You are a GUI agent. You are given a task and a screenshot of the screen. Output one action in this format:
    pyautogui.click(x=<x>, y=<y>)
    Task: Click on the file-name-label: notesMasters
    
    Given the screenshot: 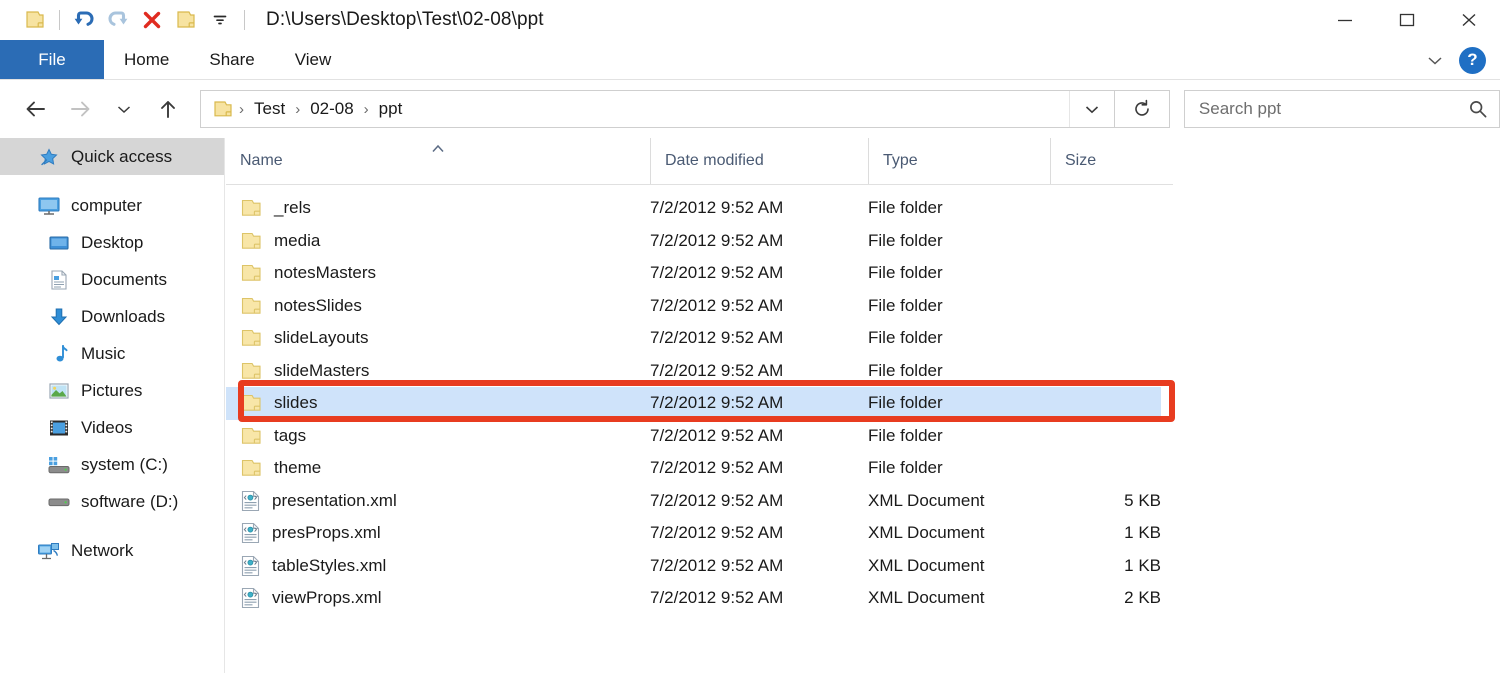 What is the action you would take?
    pyautogui.click(x=325, y=273)
    